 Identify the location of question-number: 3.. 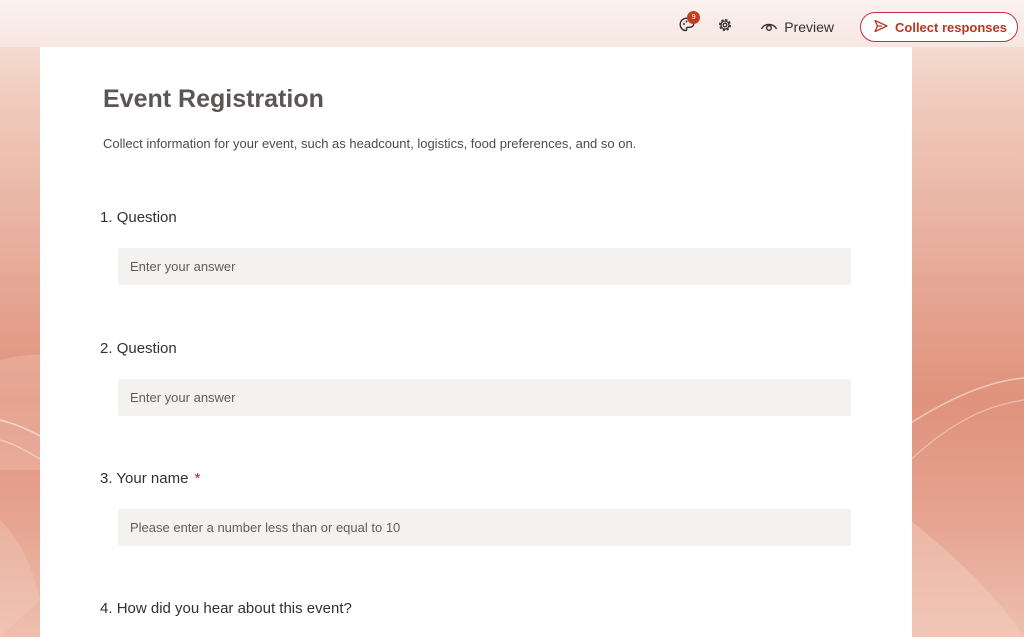
(106, 478).